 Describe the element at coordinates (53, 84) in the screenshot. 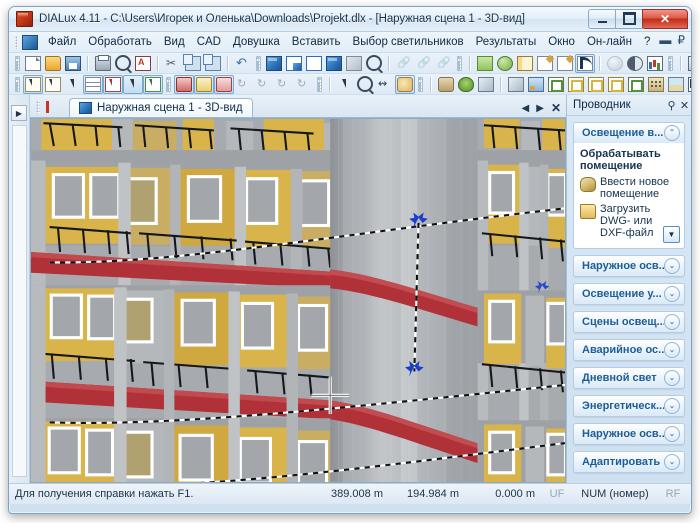

I see `select-lasso-button` at that location.